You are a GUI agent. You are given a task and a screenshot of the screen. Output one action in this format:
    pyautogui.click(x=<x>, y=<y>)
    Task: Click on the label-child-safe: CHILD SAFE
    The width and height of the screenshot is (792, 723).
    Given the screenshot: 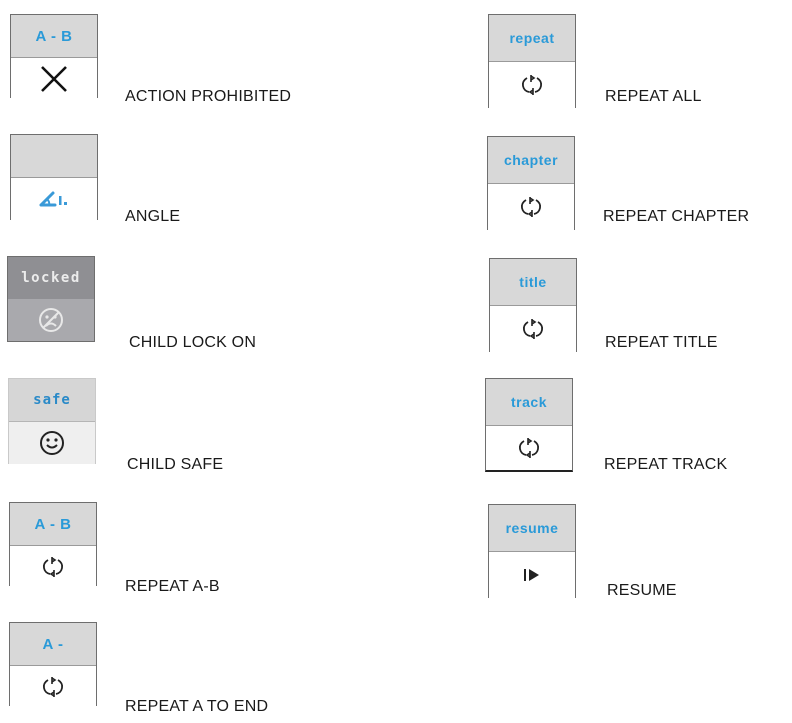 What is the action you would take?
    pyautogui.click(x=175, y=464)
    